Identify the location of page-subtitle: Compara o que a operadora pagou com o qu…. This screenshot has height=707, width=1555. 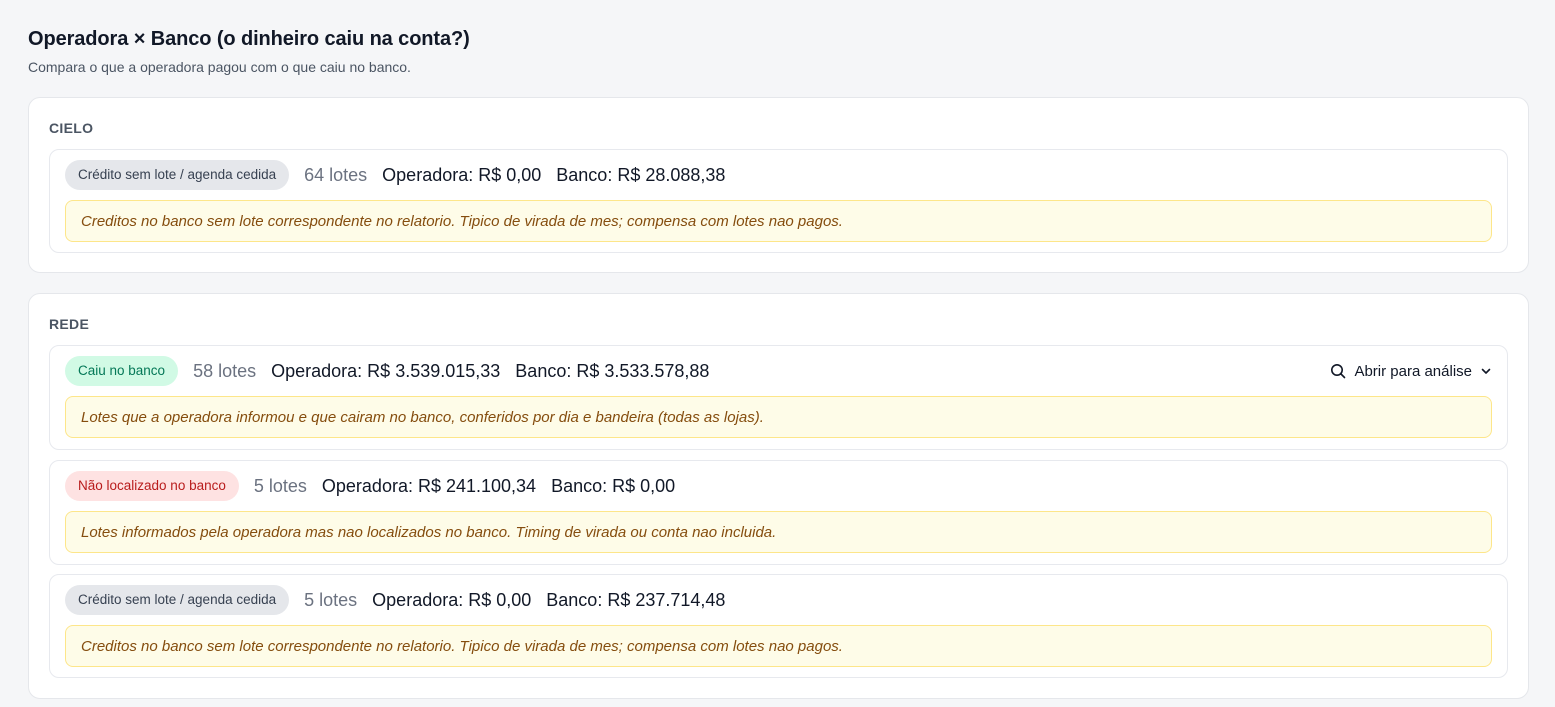
(219, 67).